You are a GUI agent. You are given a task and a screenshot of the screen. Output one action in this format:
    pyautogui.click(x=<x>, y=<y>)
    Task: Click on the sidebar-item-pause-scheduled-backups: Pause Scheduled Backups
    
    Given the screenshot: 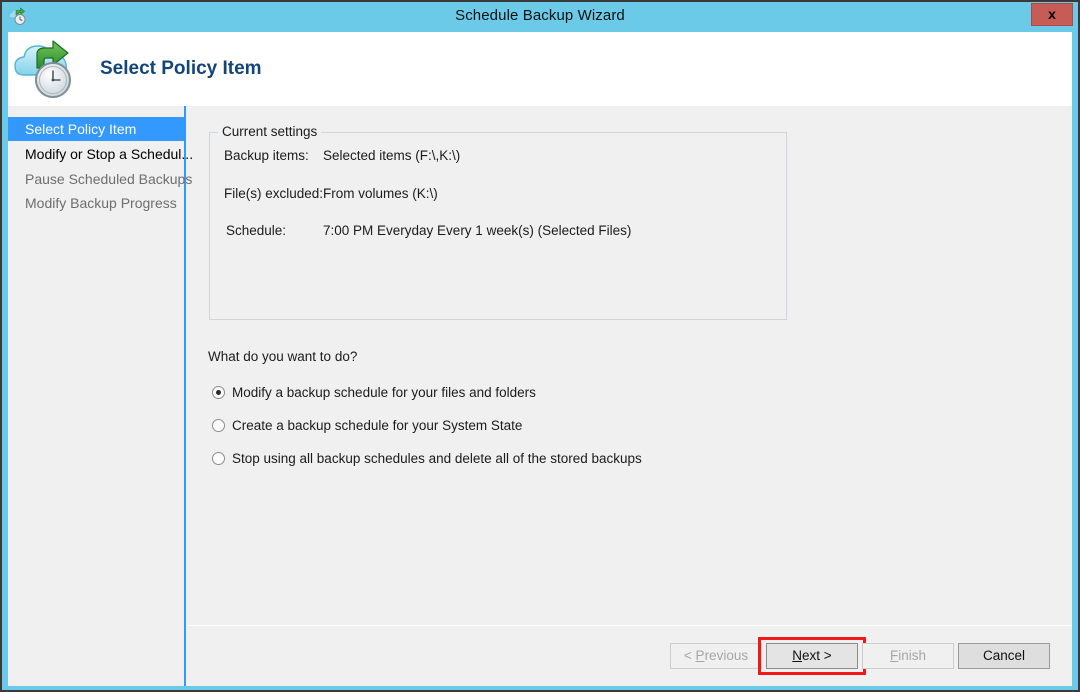 What is the action you would take?
    pyautogui.click(x=109, y=179)
    